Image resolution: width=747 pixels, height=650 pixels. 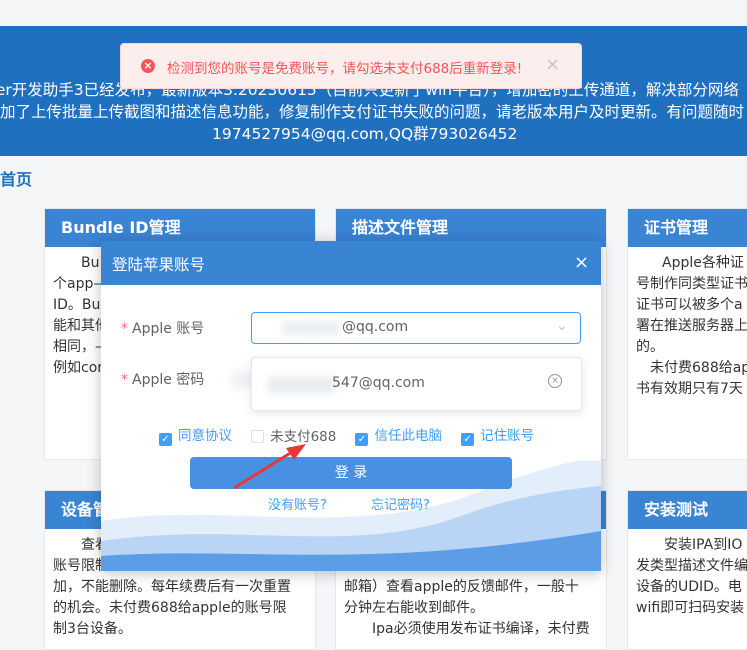 I want to click on apple-password-label: * Apple 密码, so click(x=163, y=380).